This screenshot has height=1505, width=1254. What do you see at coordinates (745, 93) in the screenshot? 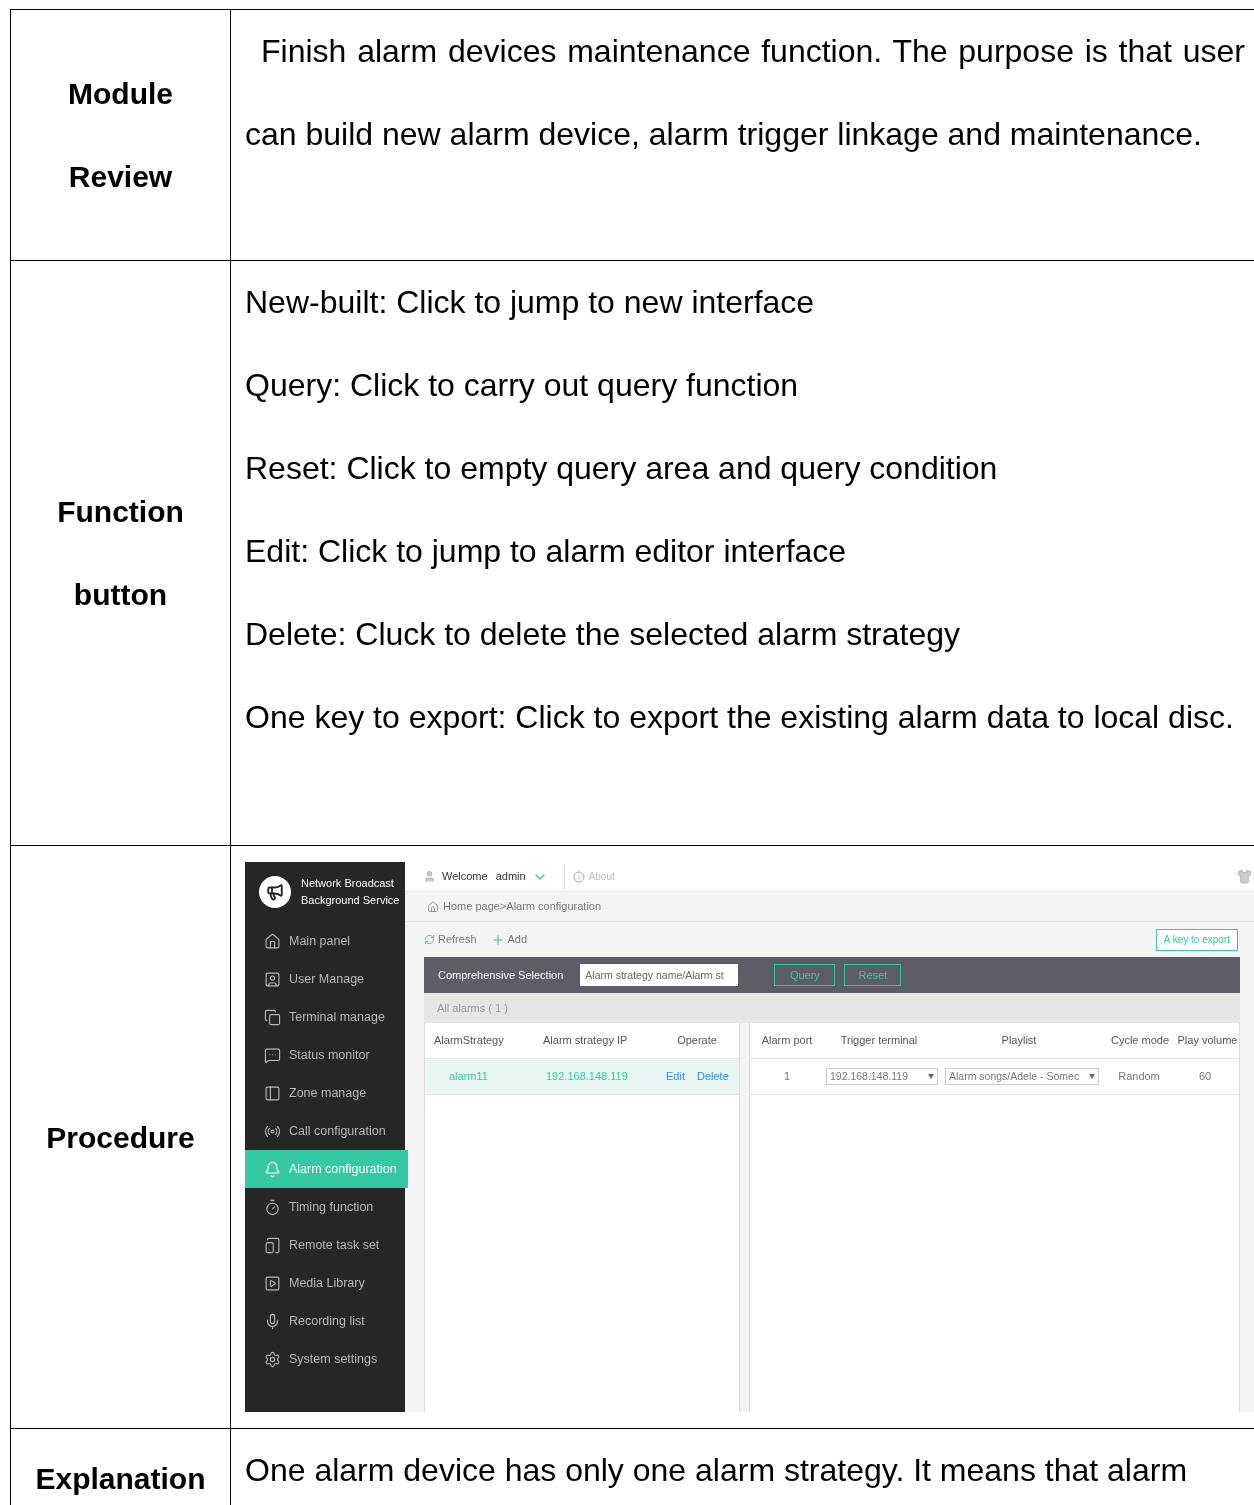
I see `paragraph: Finish alarm devices maintenance function. The purpose is that user can build new alarm device, alarm trigger linkage and maintenance.` at bounding box center [745, 93].